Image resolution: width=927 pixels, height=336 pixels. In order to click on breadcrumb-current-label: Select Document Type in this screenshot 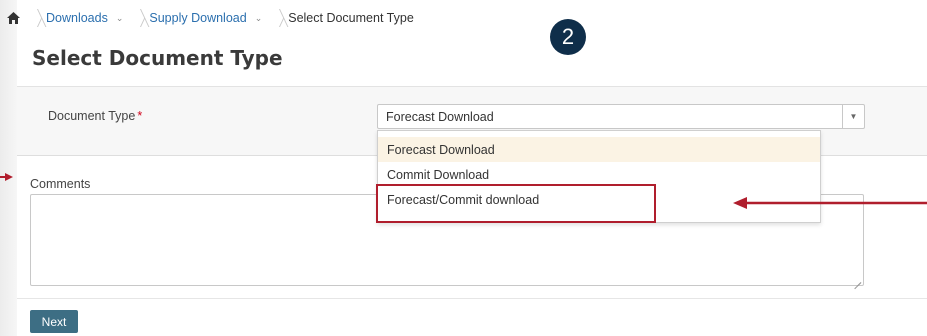, I will do `click(351, 18)`.